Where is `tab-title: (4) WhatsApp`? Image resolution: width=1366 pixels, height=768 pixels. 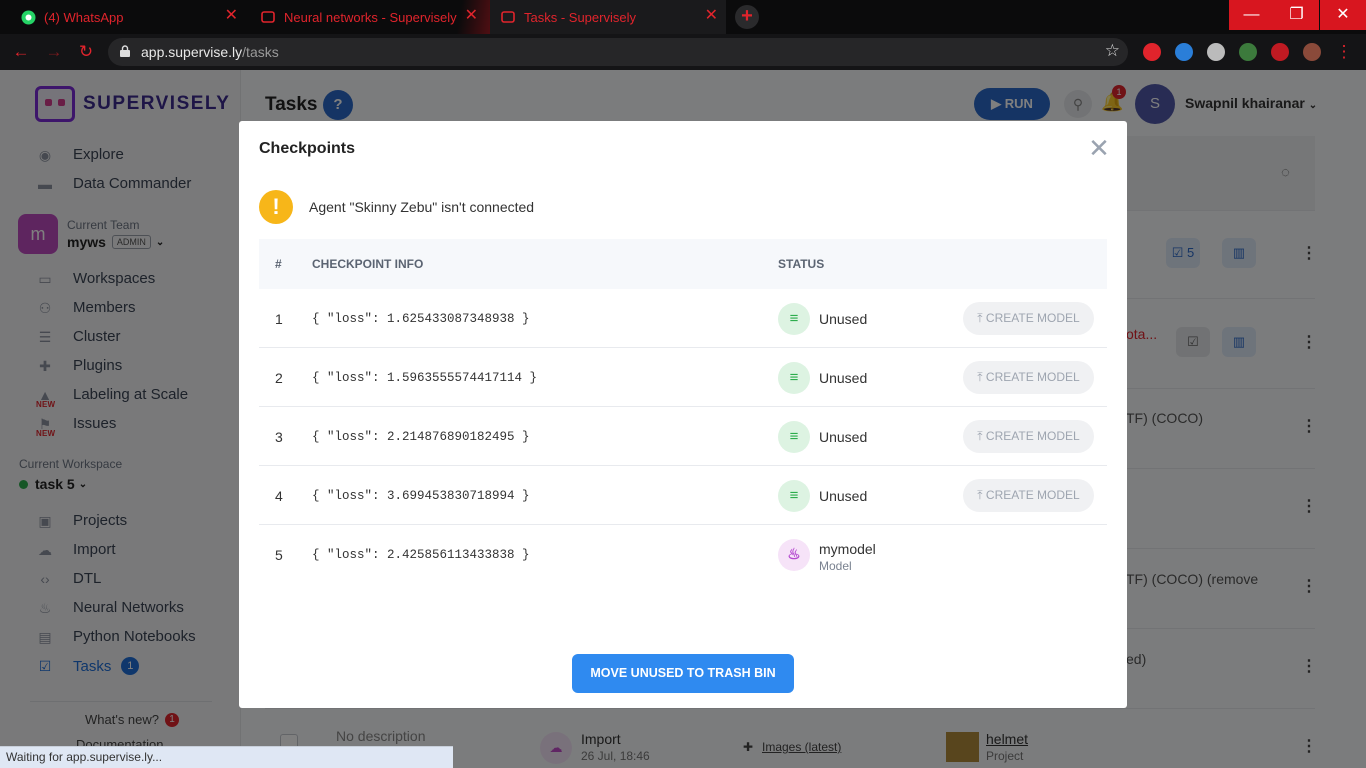
tab-title: (4) WhatsApp is located at coordinates (84, 17).